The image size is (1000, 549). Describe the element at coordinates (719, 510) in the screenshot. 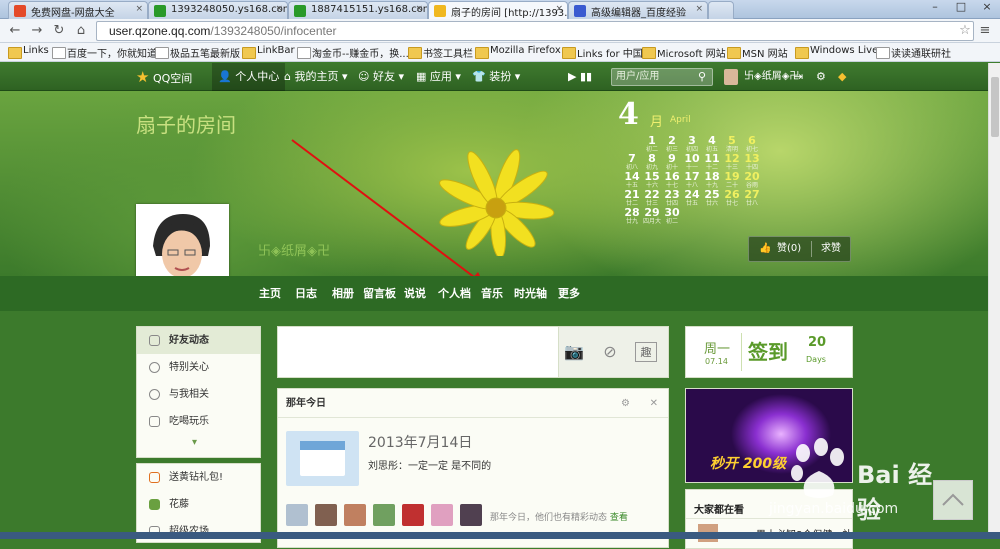

I see `watching-title: 大家都在看` at that location.